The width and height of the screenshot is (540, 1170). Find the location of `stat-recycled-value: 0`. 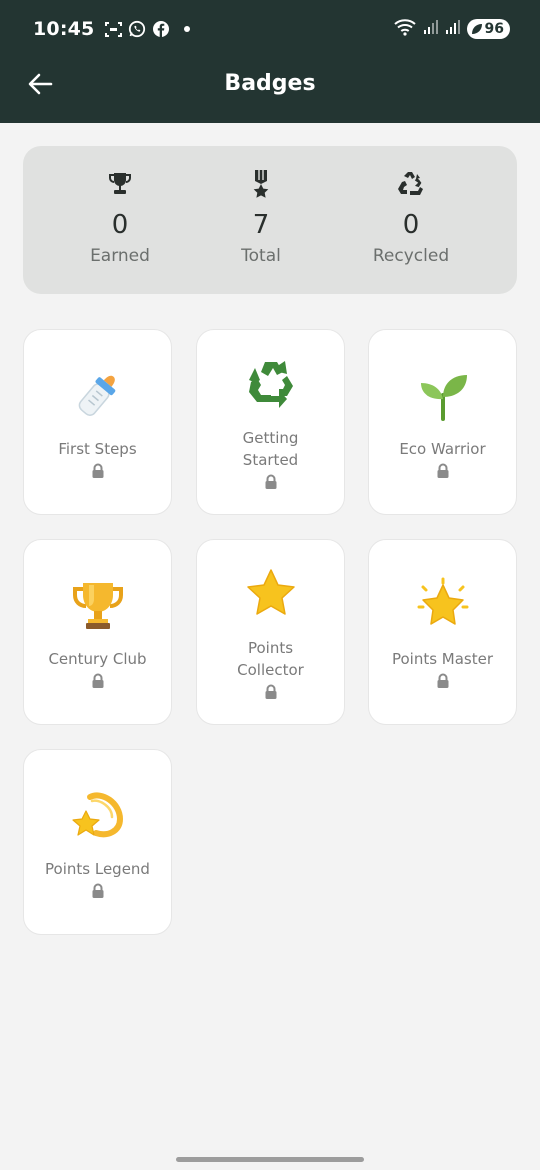

stat-recycled-value: 0 is located at coordinates (411, 225).